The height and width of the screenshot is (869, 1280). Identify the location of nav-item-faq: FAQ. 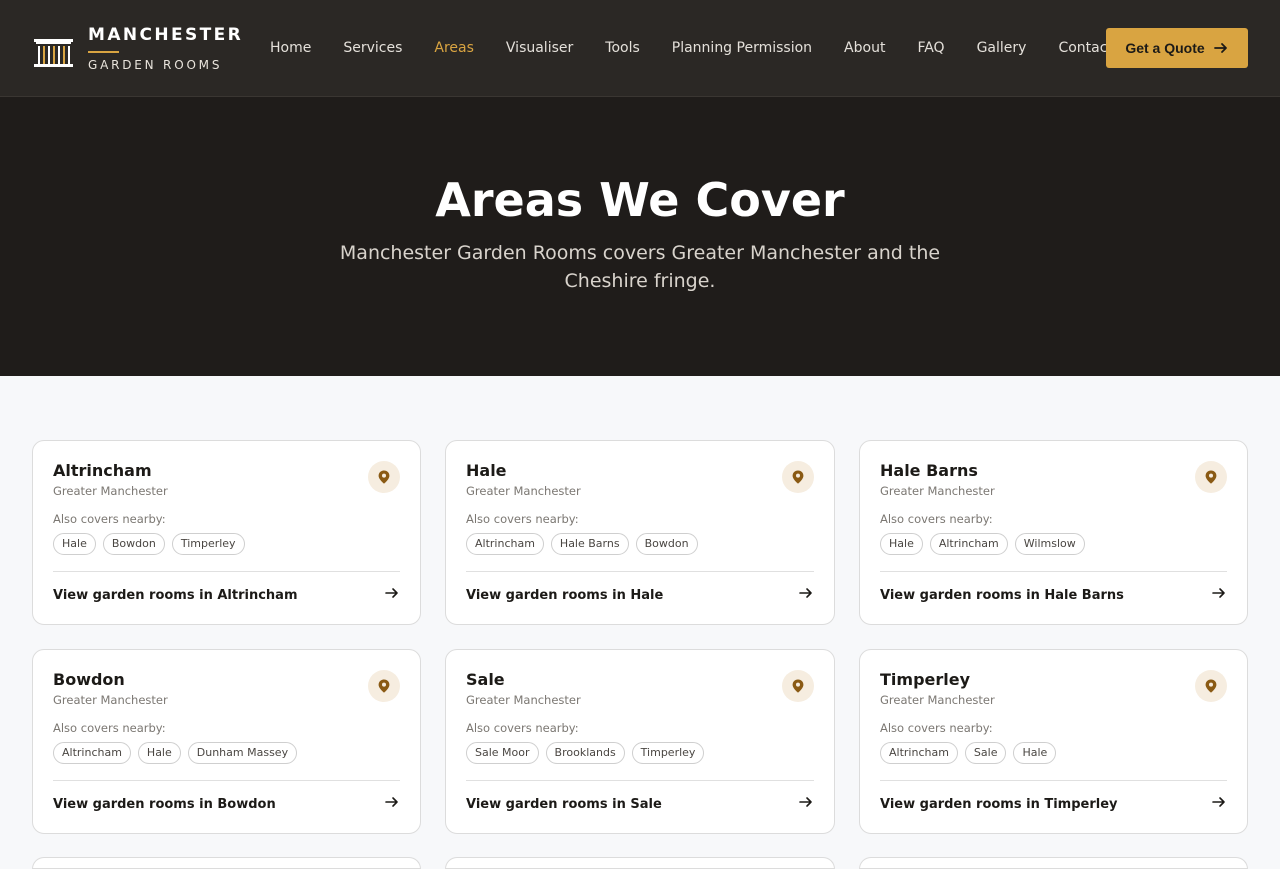
(930, 48).